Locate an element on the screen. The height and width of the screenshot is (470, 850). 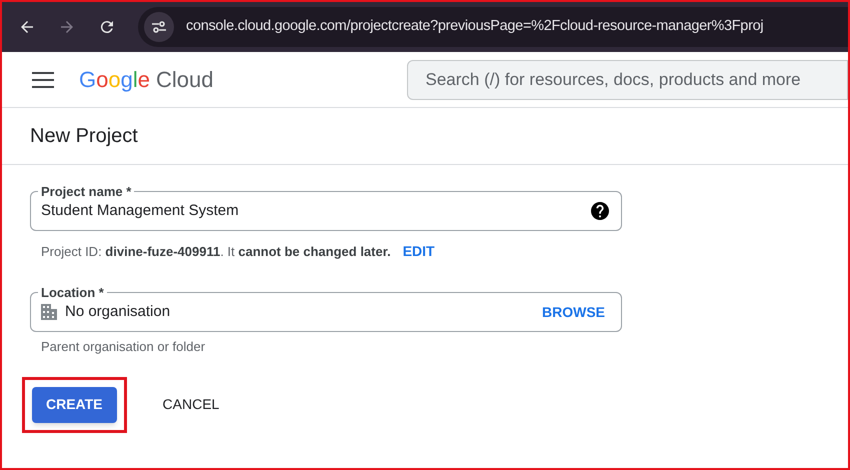
forward-arrow-icon is located at coordinates (67, 27).